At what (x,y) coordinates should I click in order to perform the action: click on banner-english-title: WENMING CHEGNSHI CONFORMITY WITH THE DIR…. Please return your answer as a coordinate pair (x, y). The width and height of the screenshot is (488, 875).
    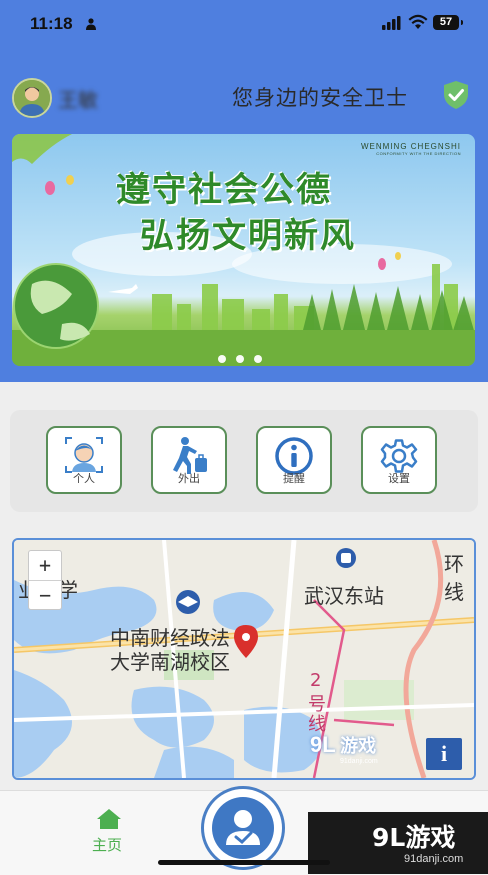
    Looking at the image, I should click on (411, 149).